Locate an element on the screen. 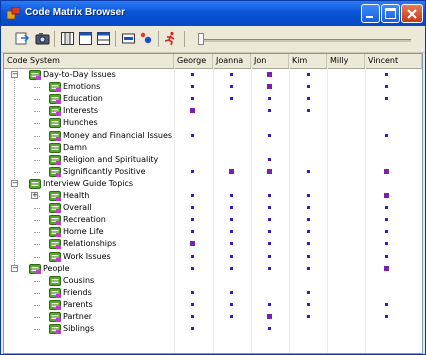  code-label: Interests is located at coordinates (80, 111).